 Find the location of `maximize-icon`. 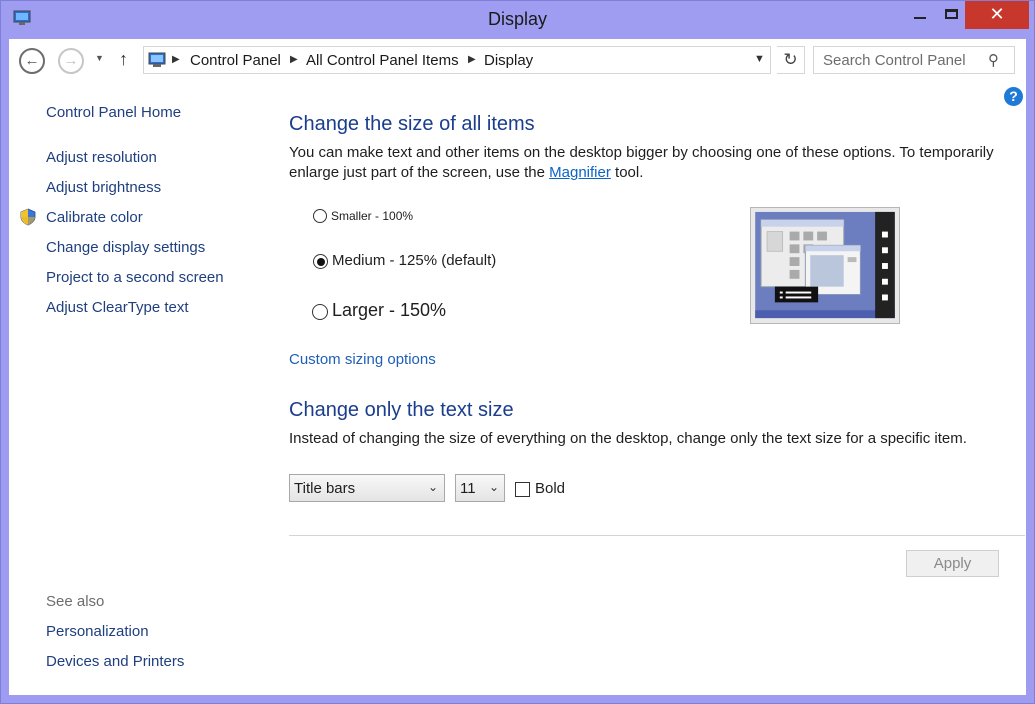

maximize-icon is located at coordinates (951, 14).